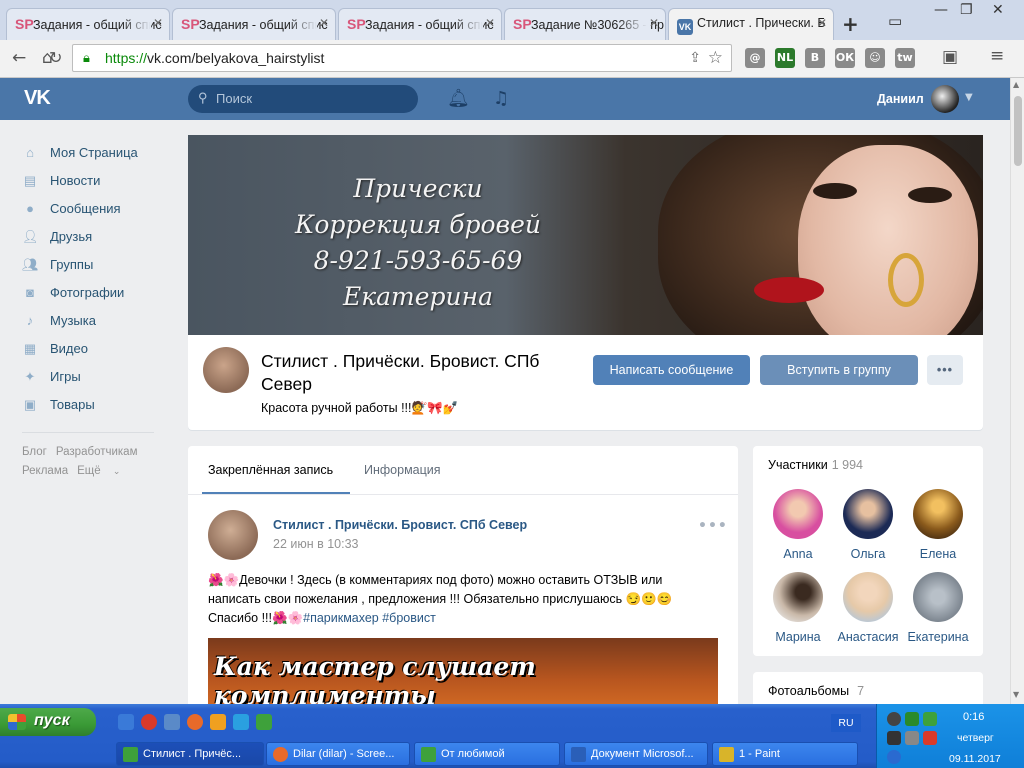 The image size is (1024, 768). Describe the element at coordinates (715, 58) in the screenshot. I see `bookmark-star-icon: ☆` at that location.